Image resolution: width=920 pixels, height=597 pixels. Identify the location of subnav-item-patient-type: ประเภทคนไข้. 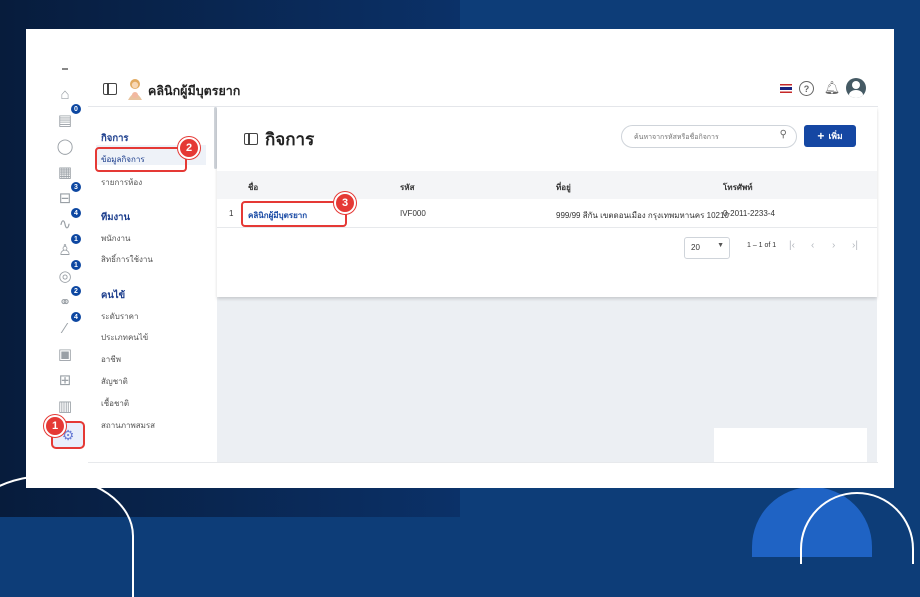
(124, 337).